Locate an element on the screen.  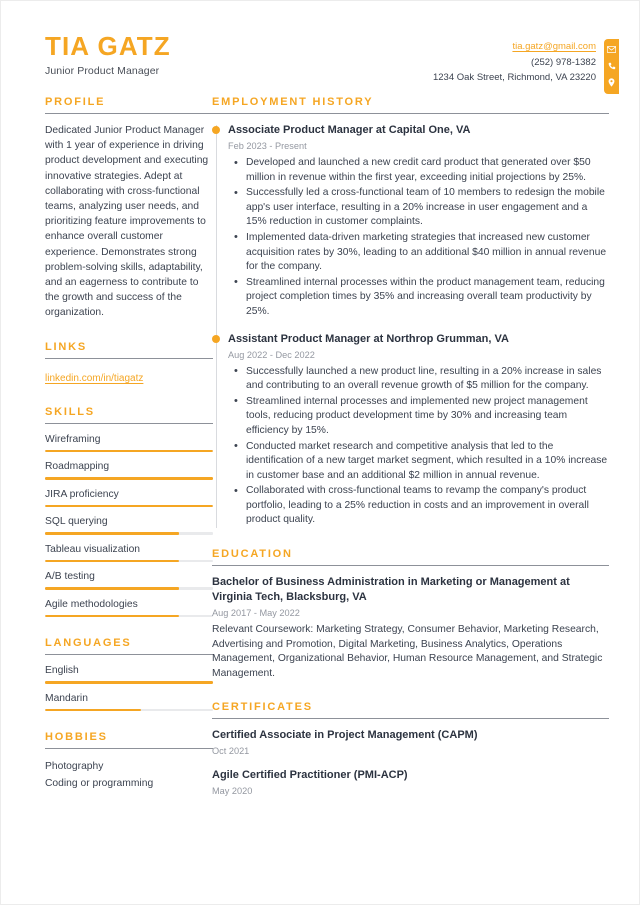
section-heading-profile: PROFILE is located at coordinates (129, 105).